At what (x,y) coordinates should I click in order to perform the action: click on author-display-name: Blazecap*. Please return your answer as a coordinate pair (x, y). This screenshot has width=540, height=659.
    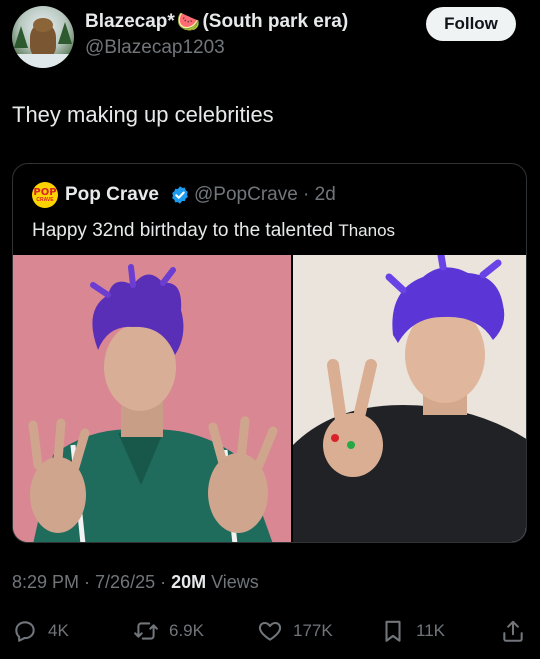
    Looking at the image, I should click on (130, 21).